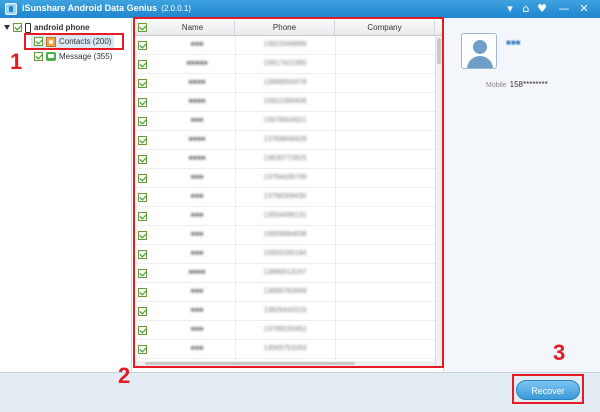  I want to click on detail-contact-name: ■■■, so click(513, 42).